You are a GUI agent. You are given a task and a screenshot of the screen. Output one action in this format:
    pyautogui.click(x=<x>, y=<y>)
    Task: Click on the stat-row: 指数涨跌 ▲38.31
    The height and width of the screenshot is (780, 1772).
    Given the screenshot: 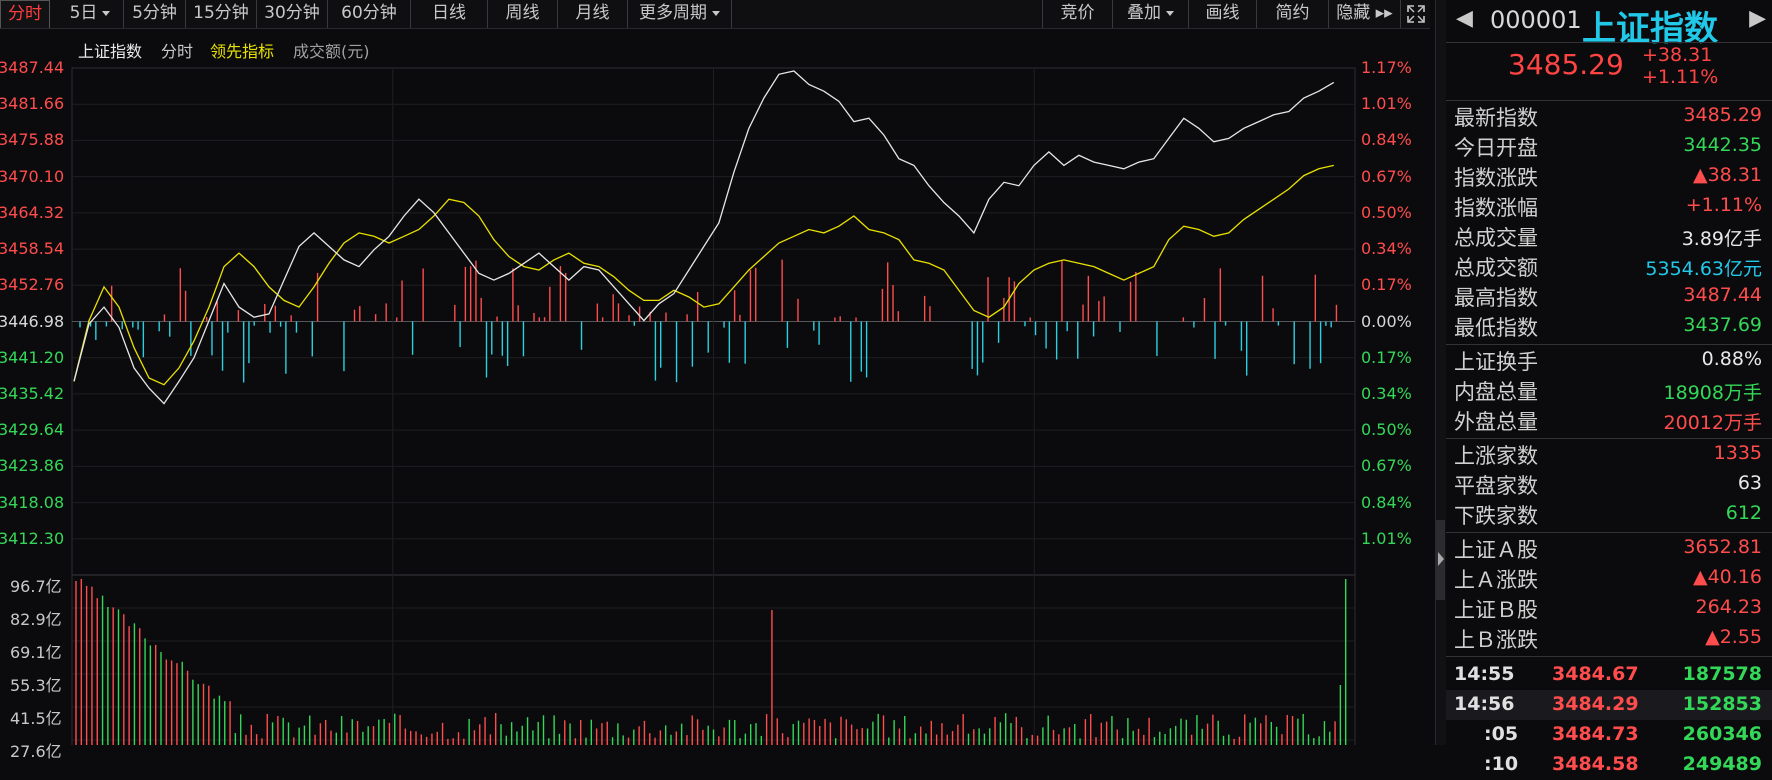 What is the action you would take?
    pyautogui.click(x=1610, y=177)
    